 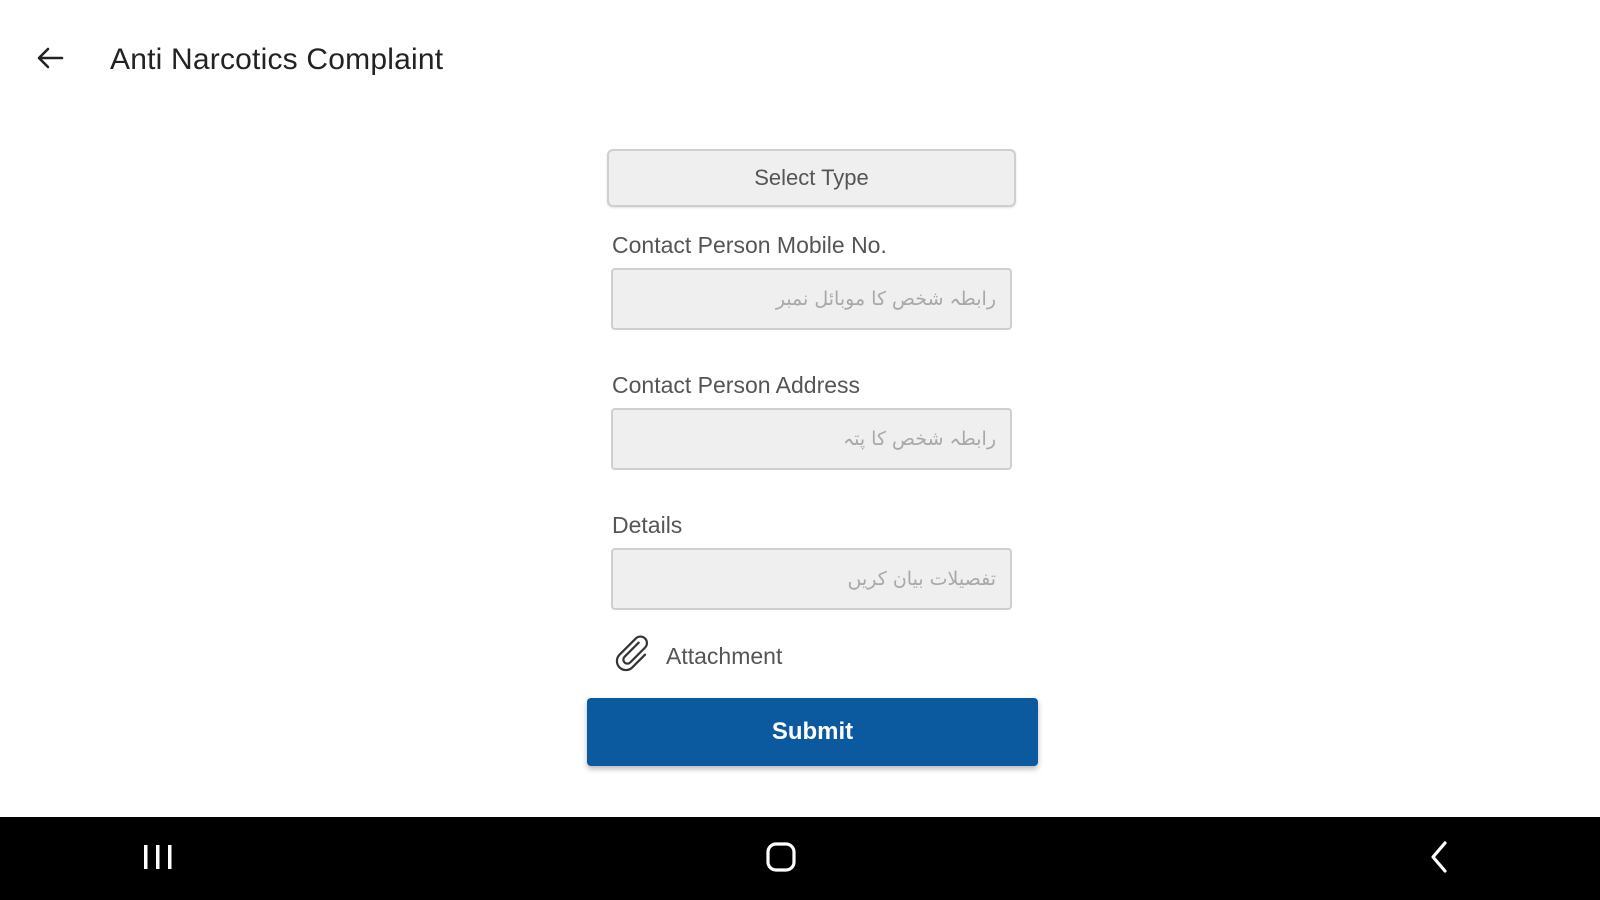 What do you see at coordinates (749, 245) in the screenshot?
I see `mobile-number-label: Contact Person Mobile No.` at bounding box center [749, 245].